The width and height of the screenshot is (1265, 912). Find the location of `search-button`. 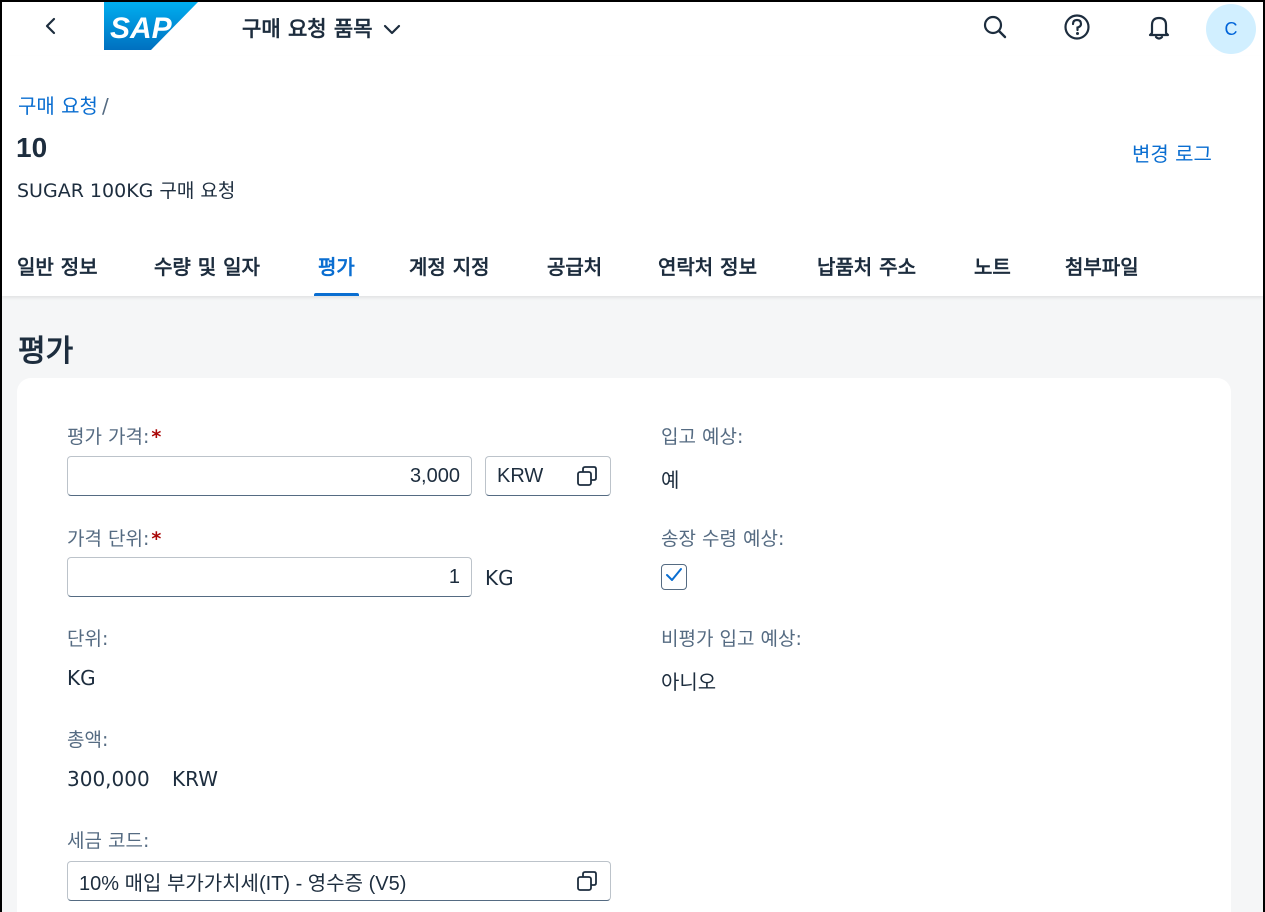

search-button is located at coordinates (995, 29).